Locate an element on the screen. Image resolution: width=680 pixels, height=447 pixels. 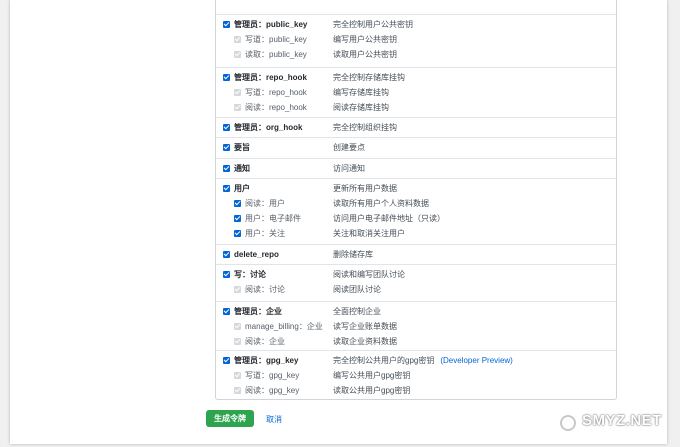
scope-description: 读取企业资料数据 is located at coordinates (365, 342).